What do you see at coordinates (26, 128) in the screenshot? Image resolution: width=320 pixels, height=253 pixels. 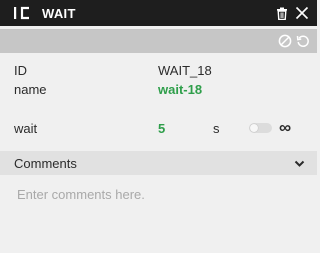 I see `wait-label: wait` at bounding box center [26, 128].